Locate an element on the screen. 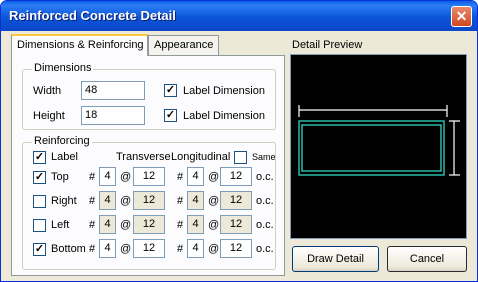  stirrup-outline is located at coordinates (371, 148).